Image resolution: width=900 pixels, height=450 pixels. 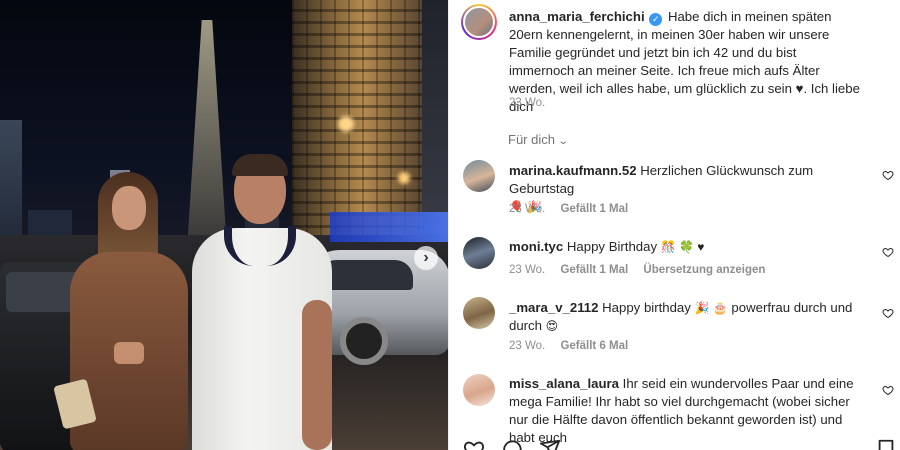 What do you see at coordinates (129, 353) in the screenshot?
I see `midriff` at bounding box center [129, 353].